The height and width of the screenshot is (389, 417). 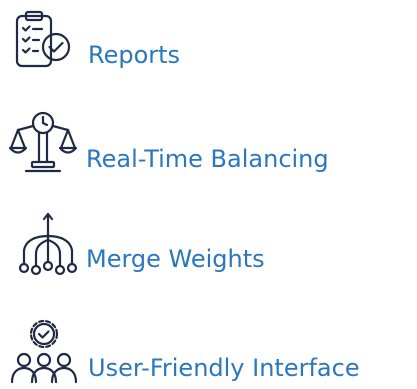 What do you see at coordinates (44, 351) in the screenshot?
I see `users-gear-icon` at bounding box center [44, 351].